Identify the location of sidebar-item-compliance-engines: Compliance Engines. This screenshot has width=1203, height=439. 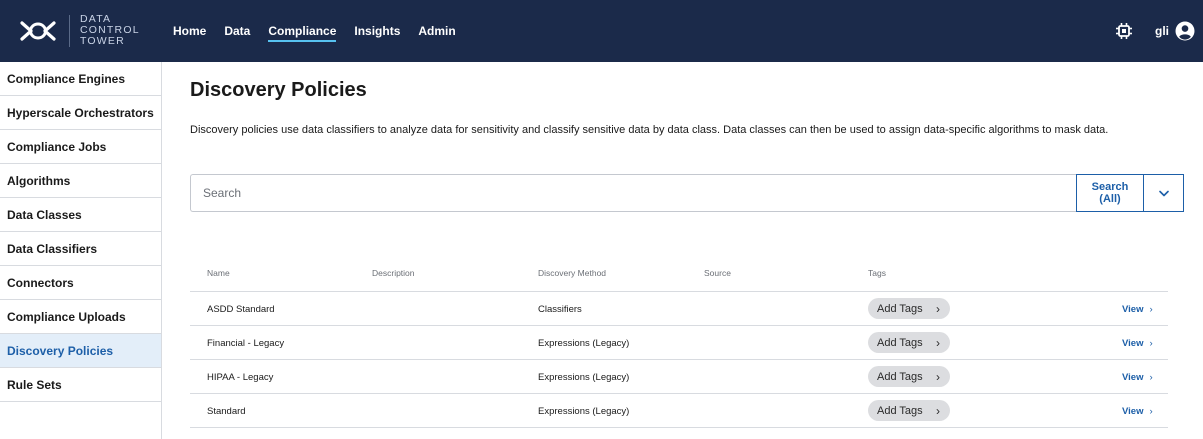
(80, 79).